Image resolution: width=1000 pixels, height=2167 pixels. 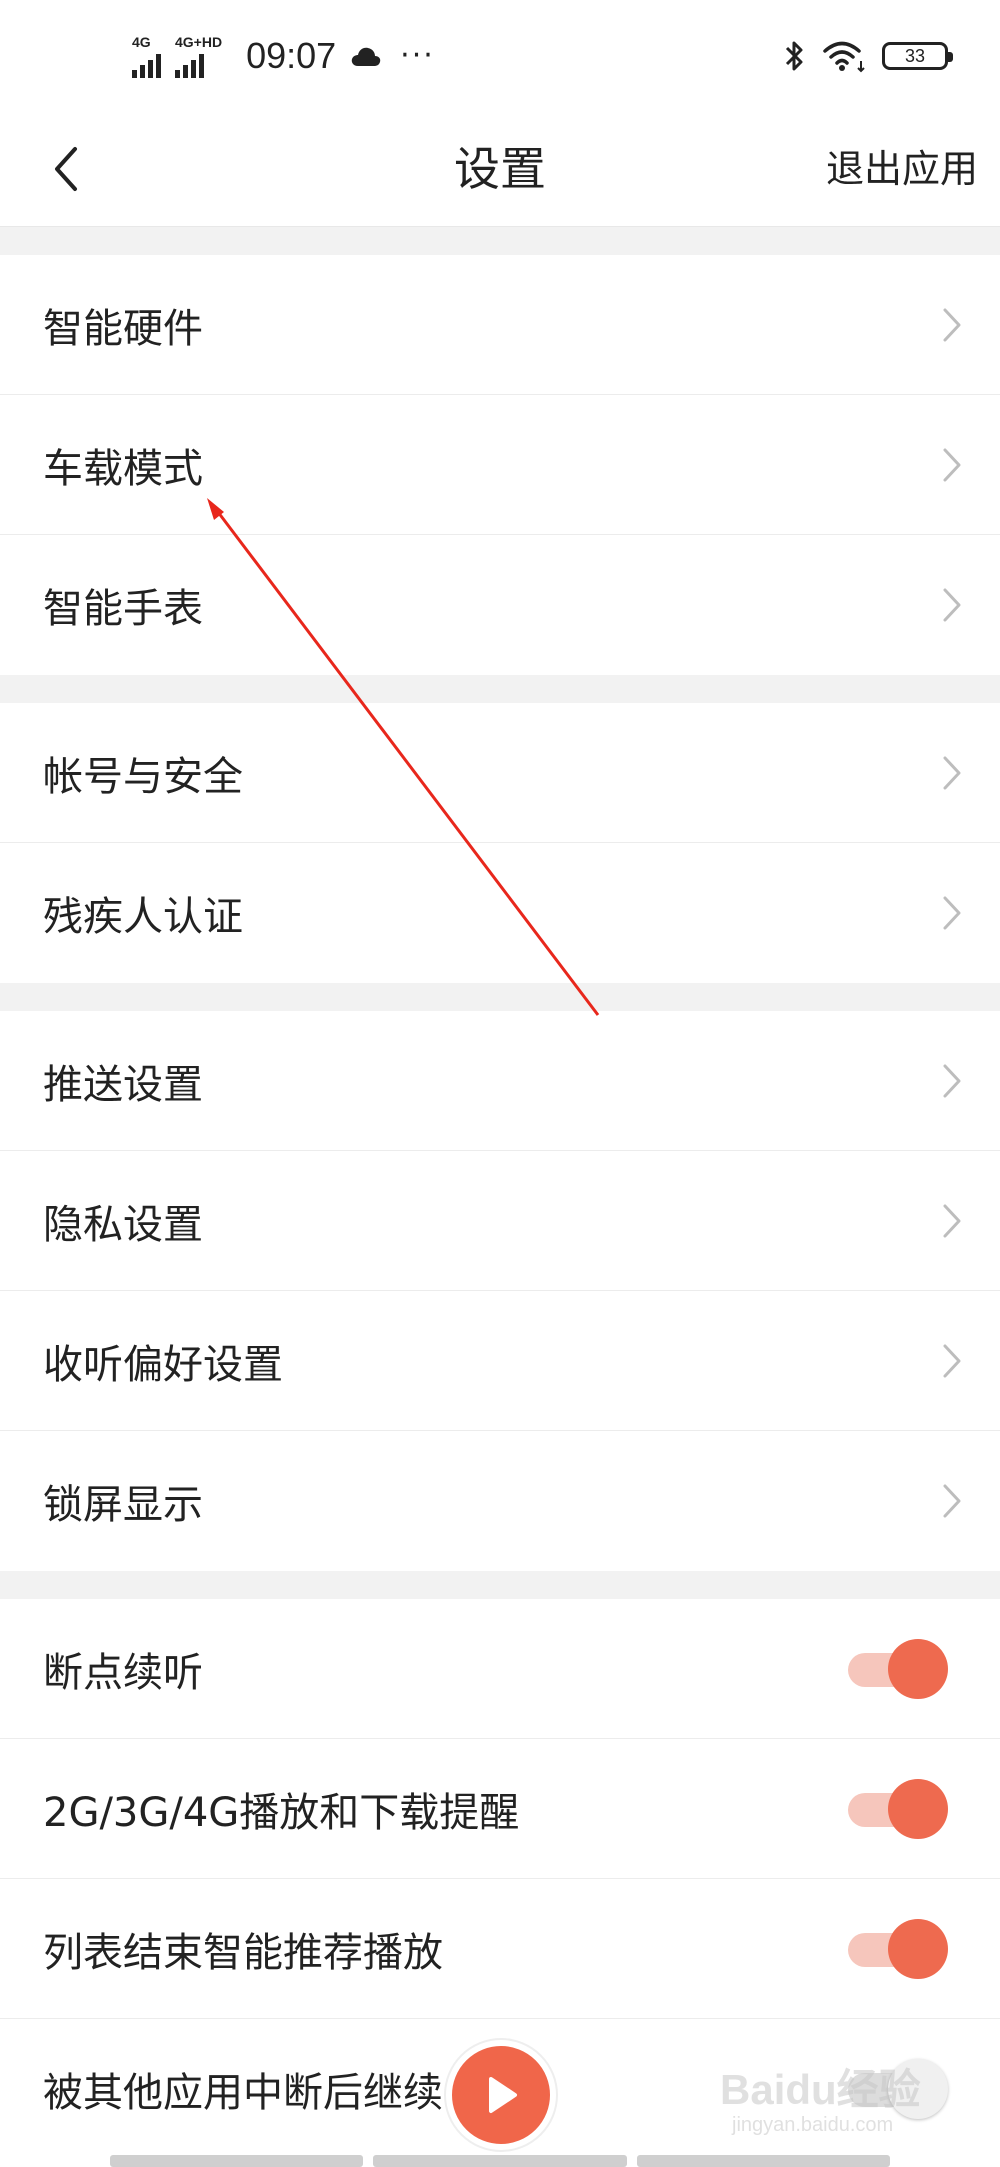 I want to click on signal-1: 4G, so click(x=146, y=56).